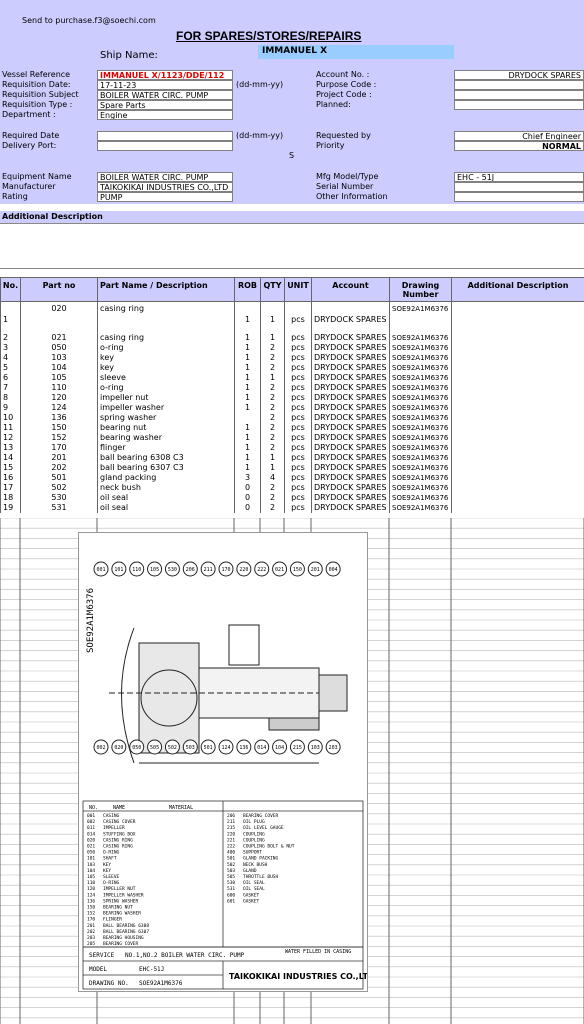 The height and width of the screenshot is (1024, 584). Describe the element at coordinates (165, 85) in the screenshot. I see `requisition-date-field: 17-11-23` at that location.